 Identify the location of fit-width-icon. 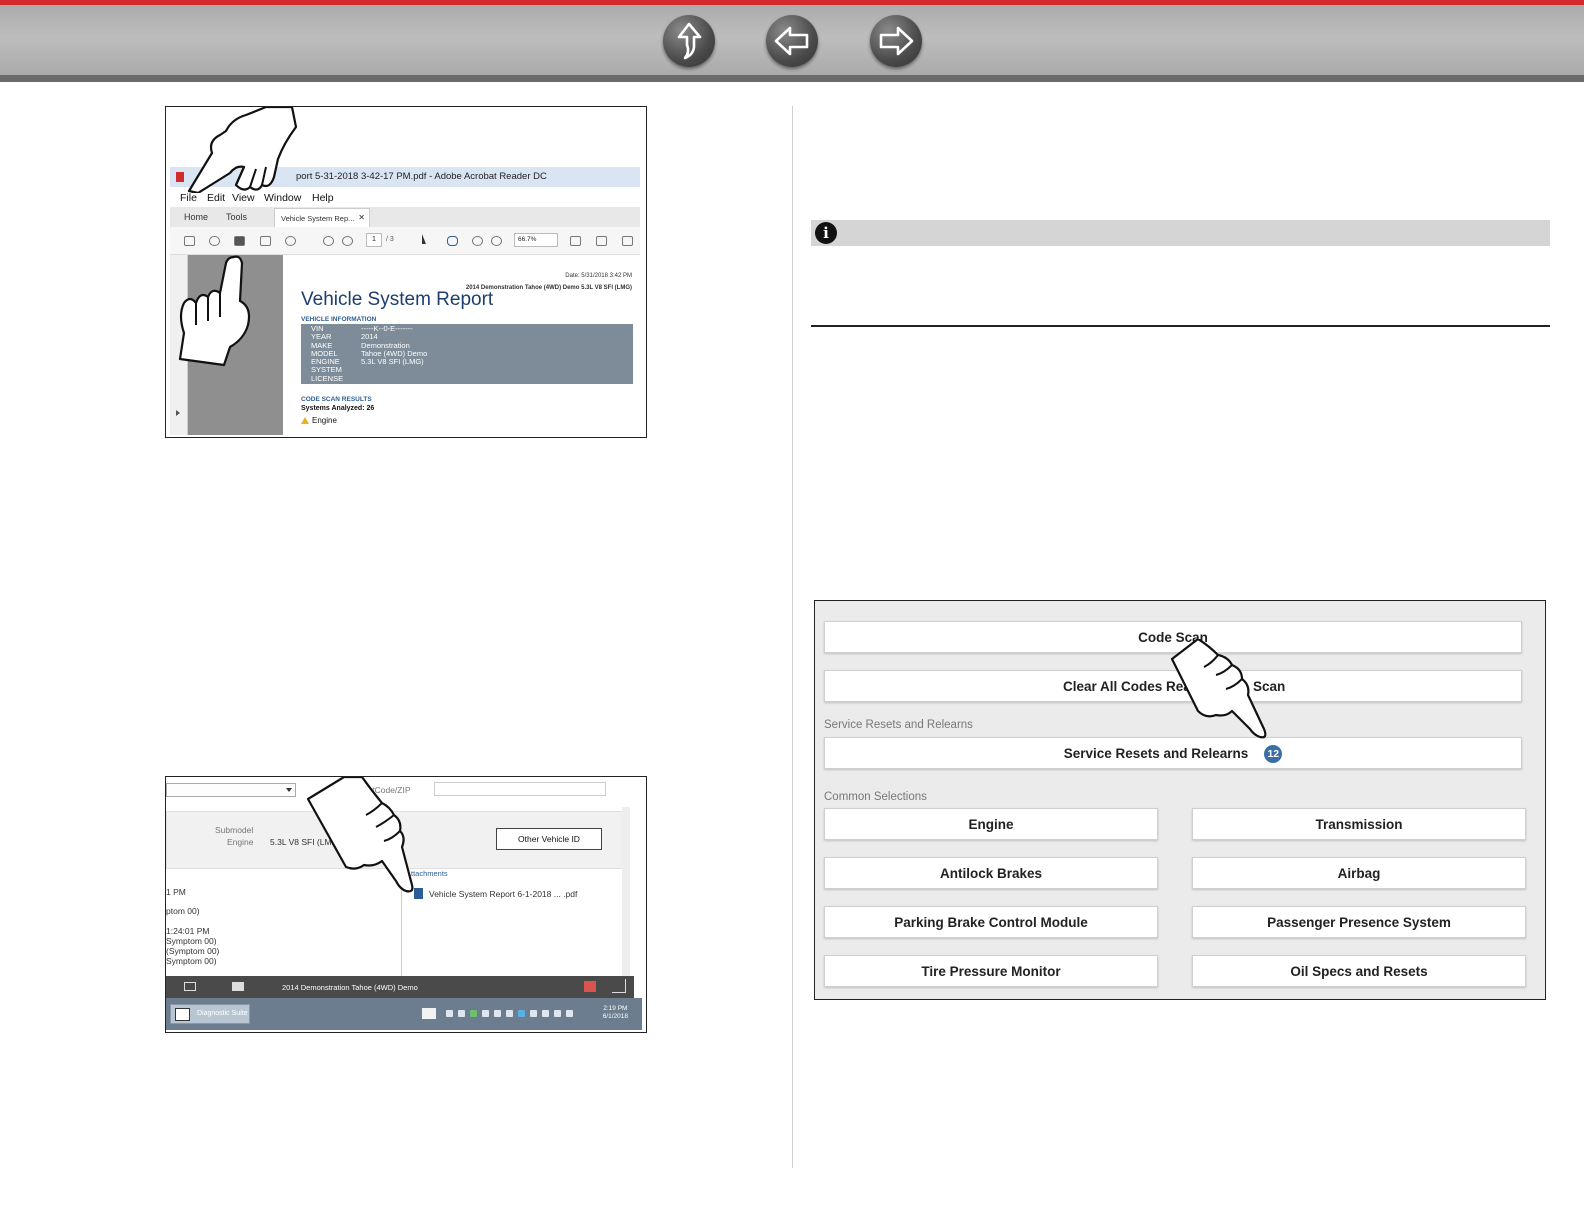
(601, 241).